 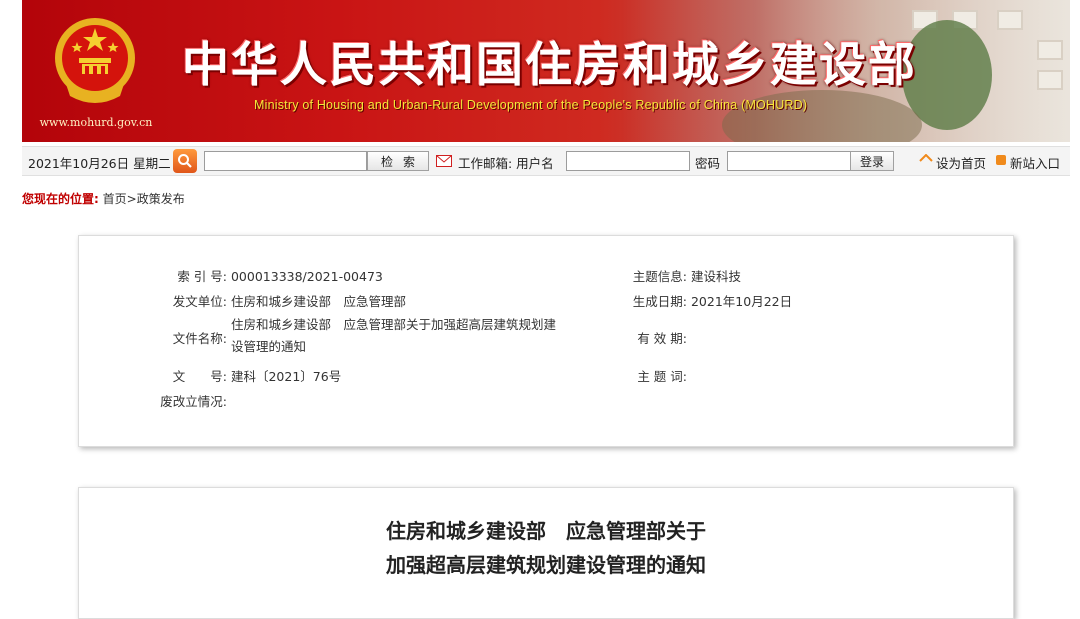 What do you see at coordinates (444, 162) in the screenshot?
I see `mail-icon` at bounding box center [444, 162].